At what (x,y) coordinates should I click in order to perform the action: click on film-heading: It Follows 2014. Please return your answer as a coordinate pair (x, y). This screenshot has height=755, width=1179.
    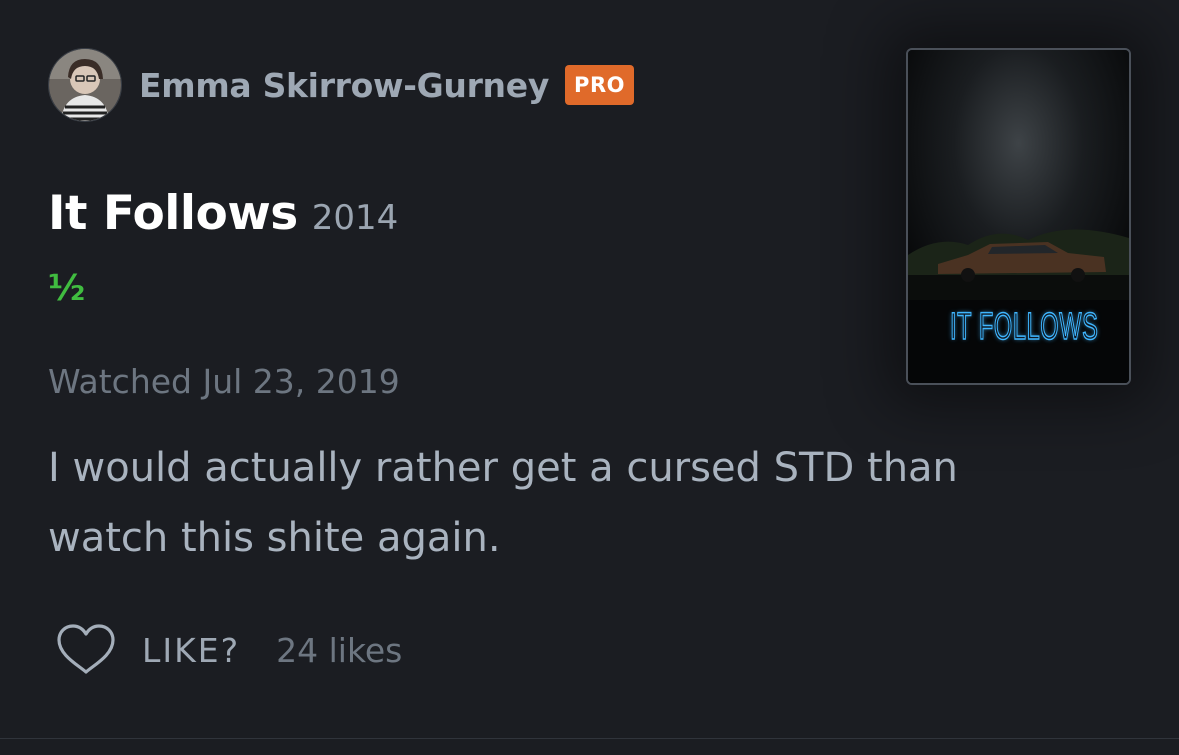
    Looking at the image, I should click on (223, 213).